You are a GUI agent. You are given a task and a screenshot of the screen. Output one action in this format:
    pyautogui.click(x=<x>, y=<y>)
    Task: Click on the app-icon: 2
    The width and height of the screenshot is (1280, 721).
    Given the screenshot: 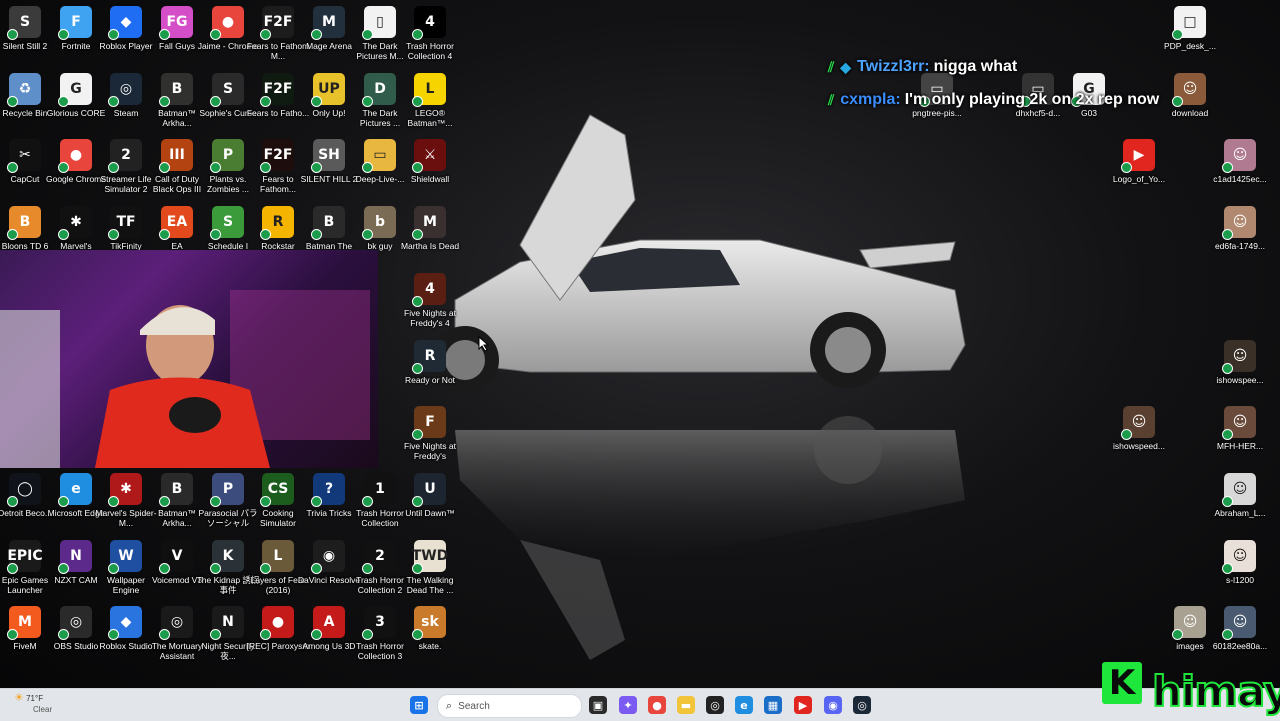 What is the action you would take?
    pyautogui.click(x=125, y=156)
    